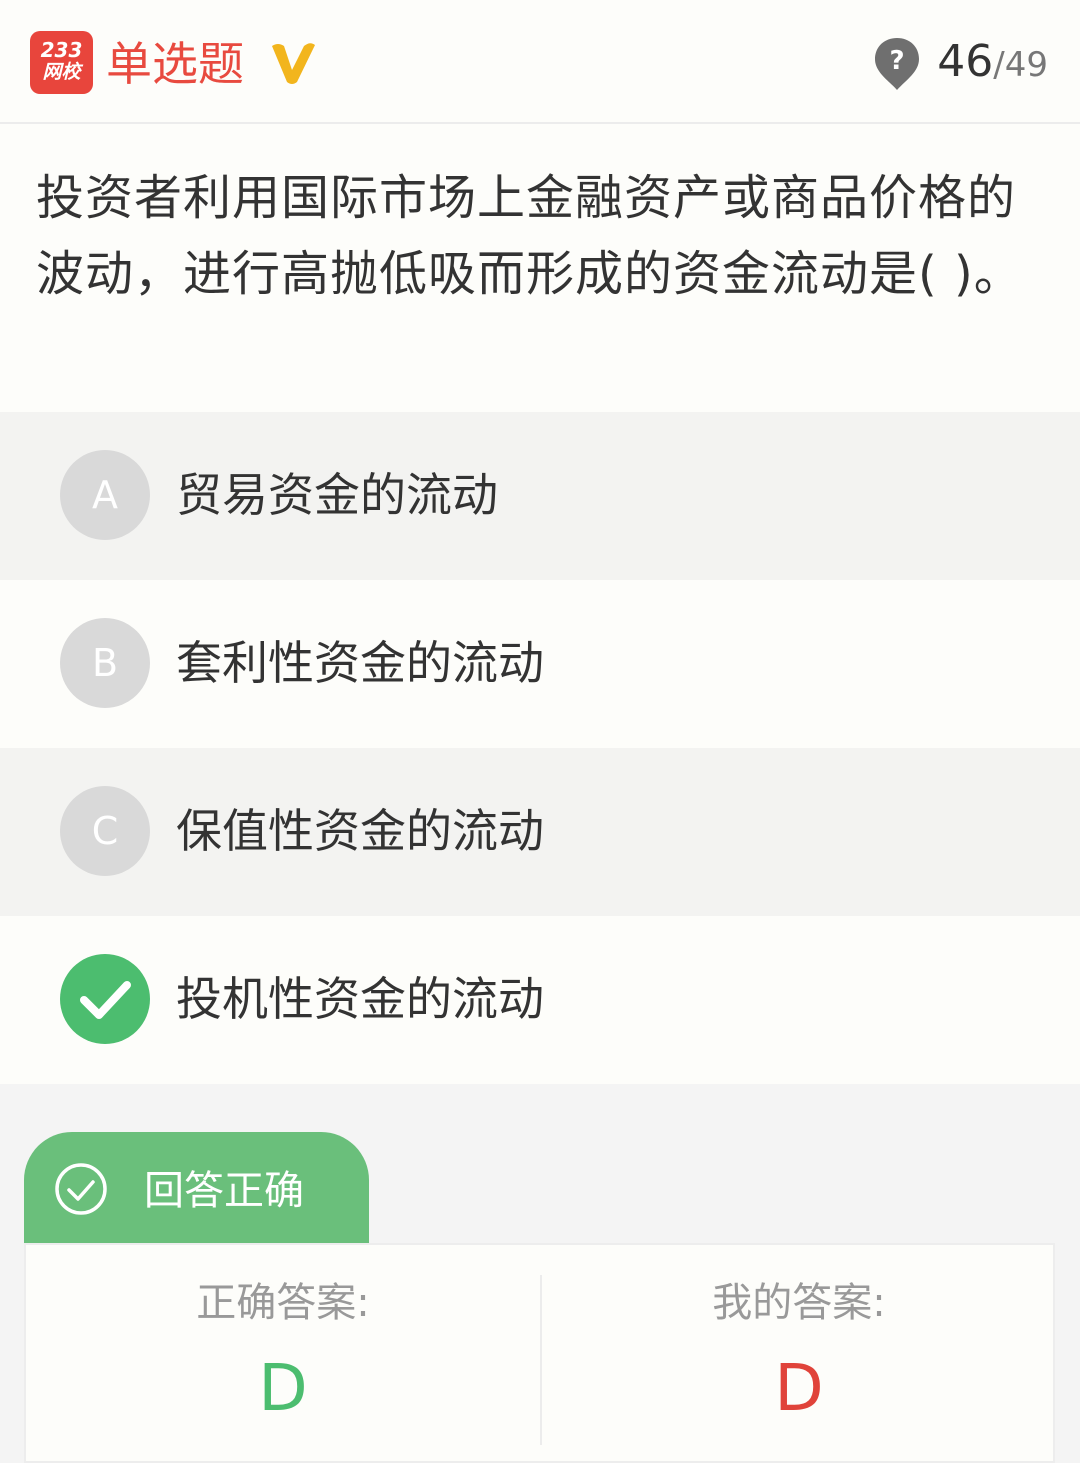 The height and width of the screenshot is (1463, 1080). What do you see at coordinates (540, 496) in the screenshot?
I see `option-a: A 贸易资金的流动` at bounding box center [540, 496].